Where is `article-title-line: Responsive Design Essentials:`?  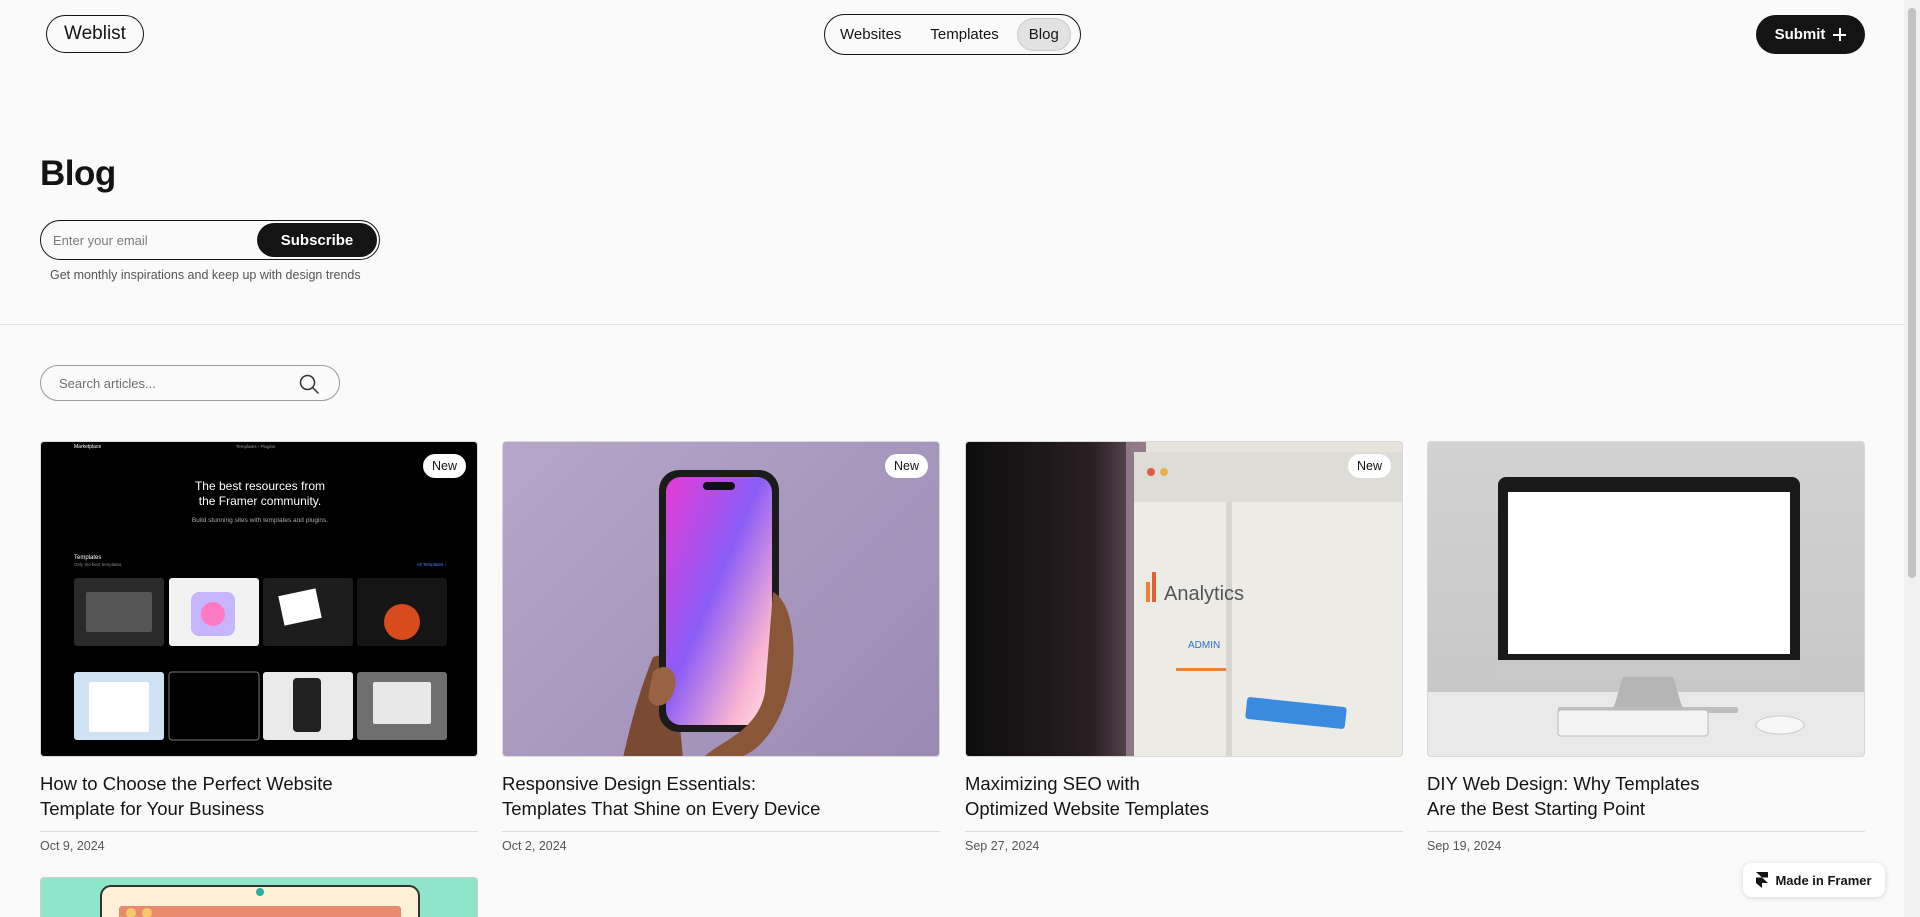
article-title-line: Responsive Design Essentials: is located at coordinates (629, 783).